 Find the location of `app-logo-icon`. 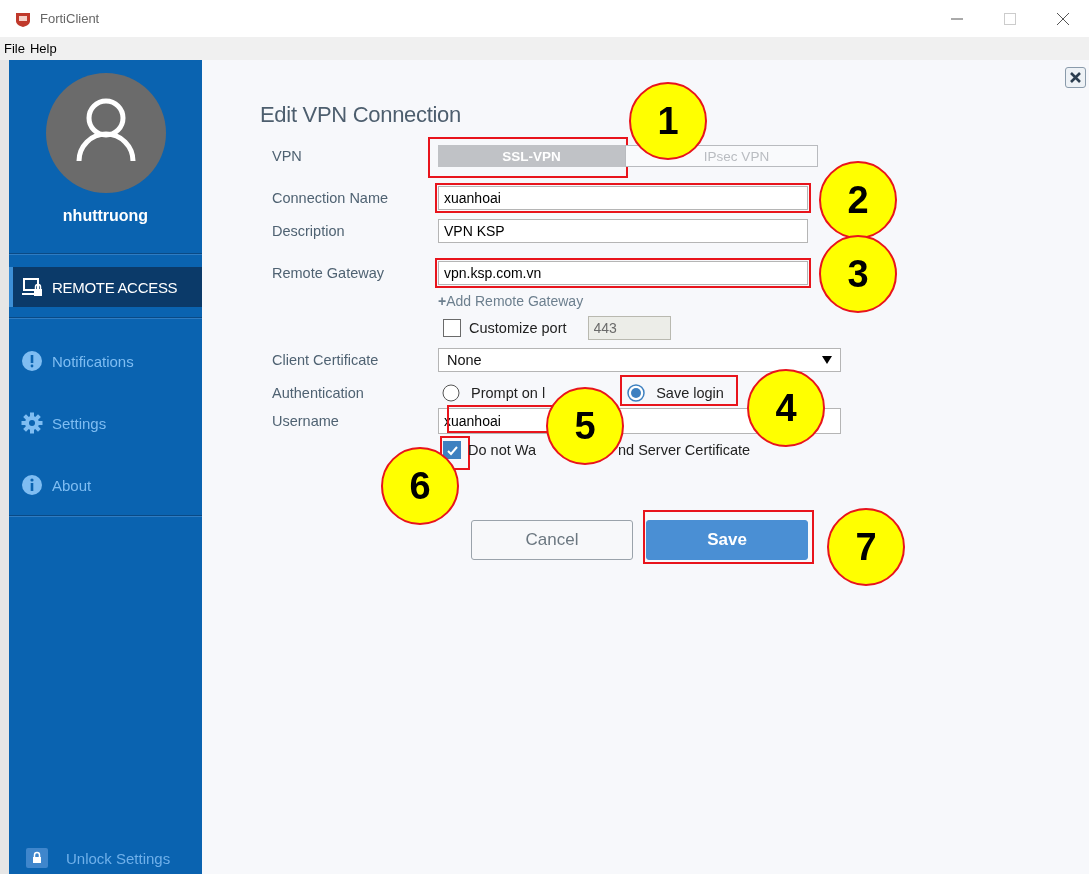

app-logo-icon is located at coordinates (23, 18).